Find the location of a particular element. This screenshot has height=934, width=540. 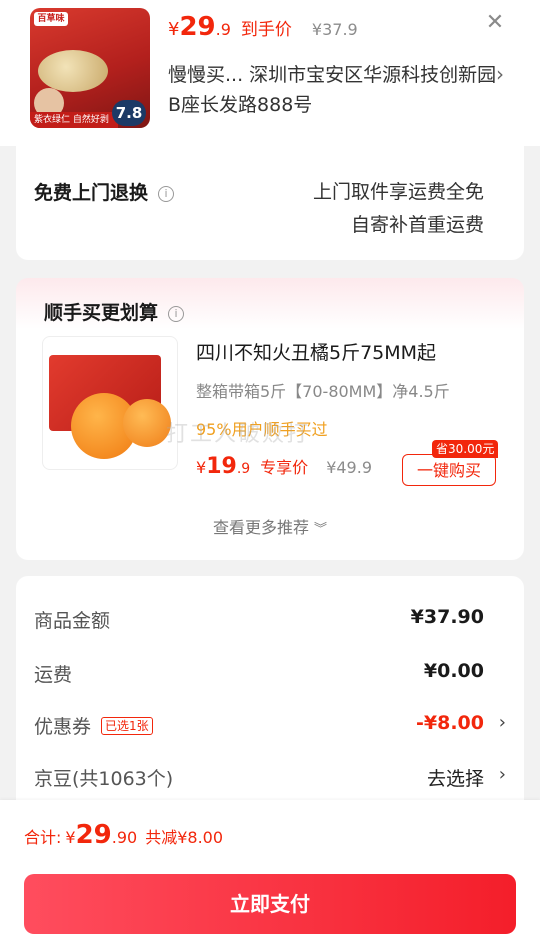

coupon-label-text: 优惠券 is located at coordinates (63, 727).